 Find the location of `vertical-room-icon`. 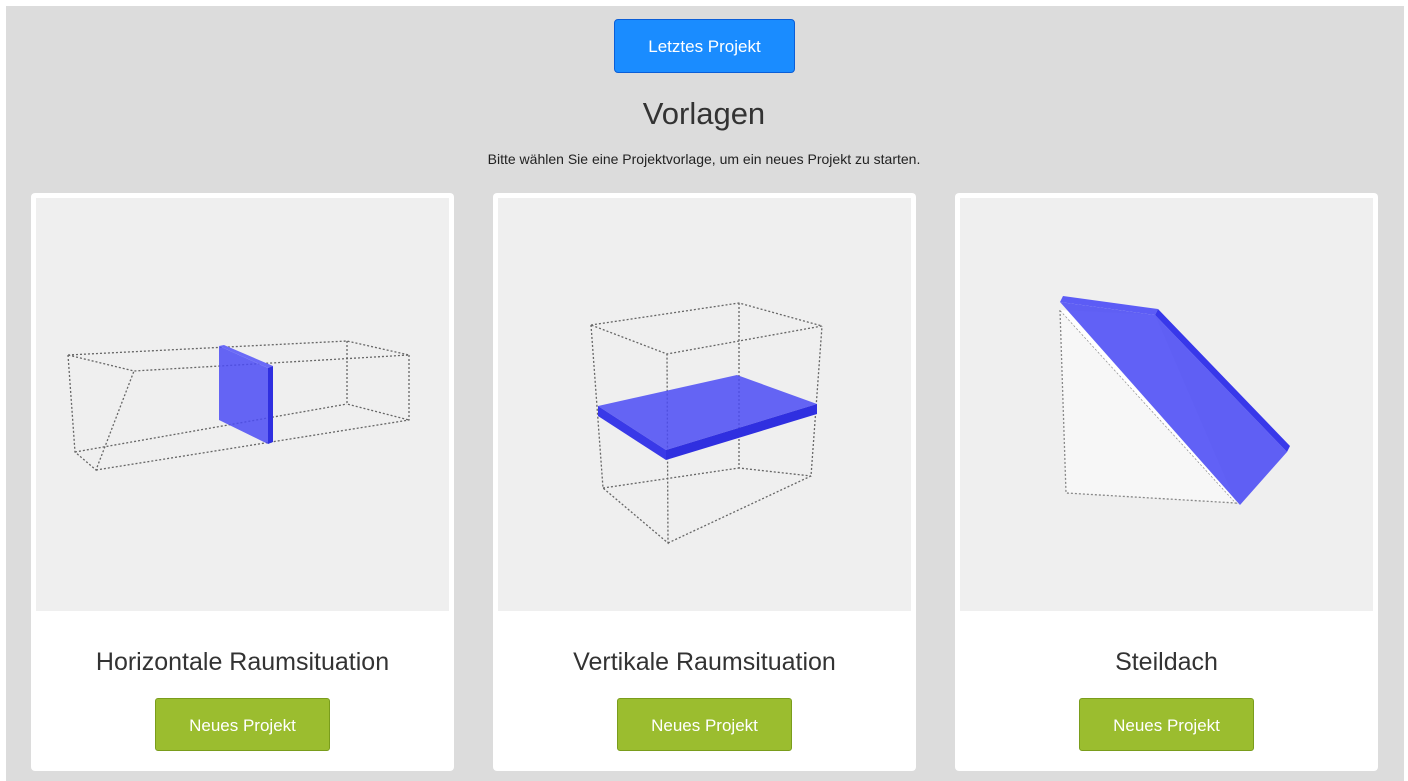

vertical-room-icon is located at coordinates (706, 423).